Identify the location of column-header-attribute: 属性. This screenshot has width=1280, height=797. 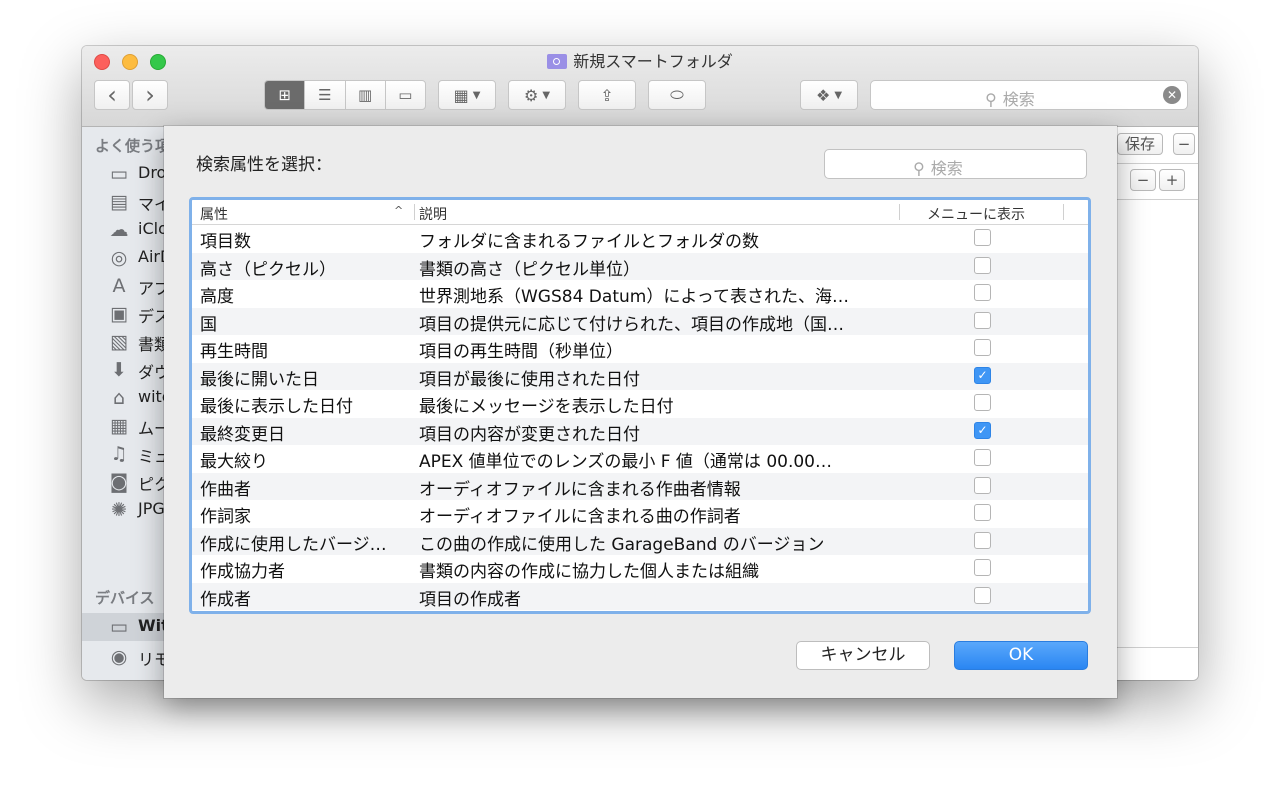
(214, 214).